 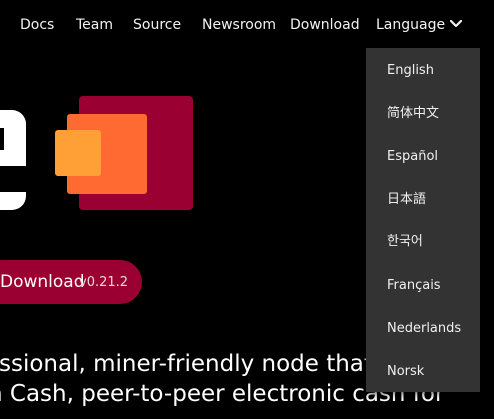 I want to click on language-option-korean: 한국어, so click(x=405, y=242).